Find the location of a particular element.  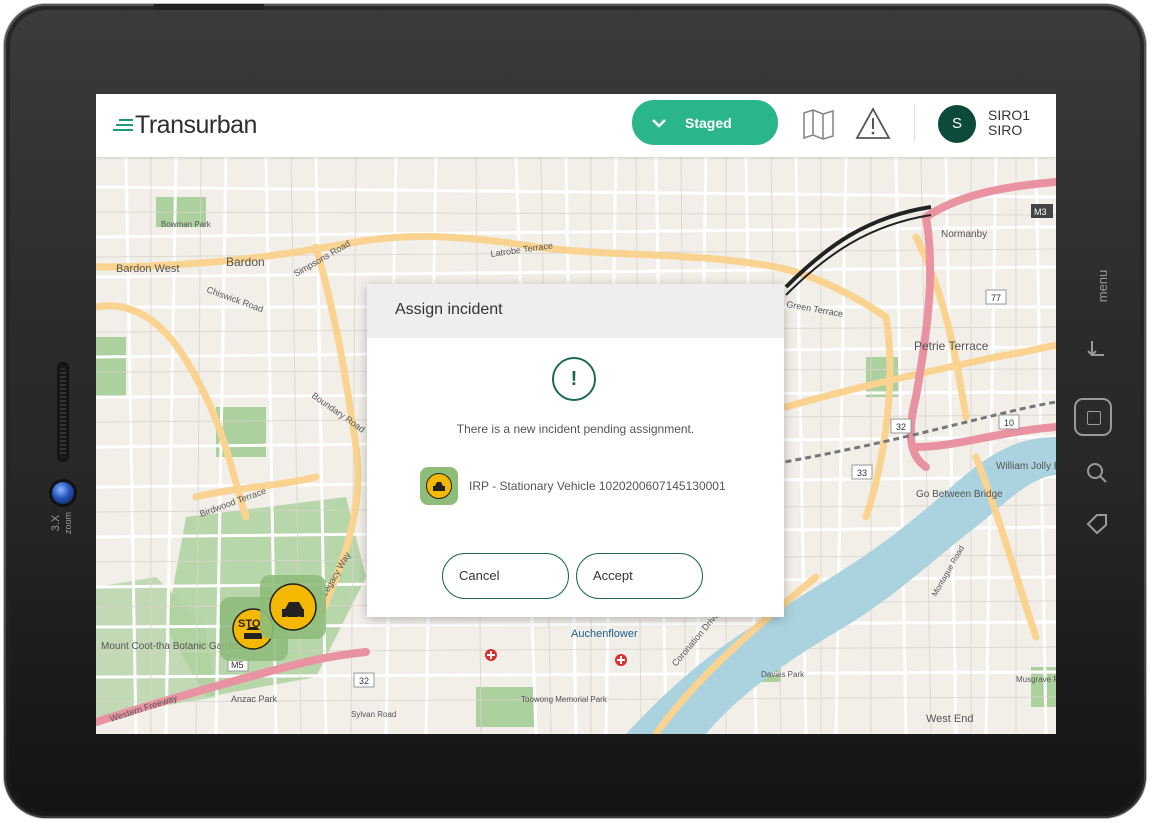

home-button is located at coordinates (1093, 417).